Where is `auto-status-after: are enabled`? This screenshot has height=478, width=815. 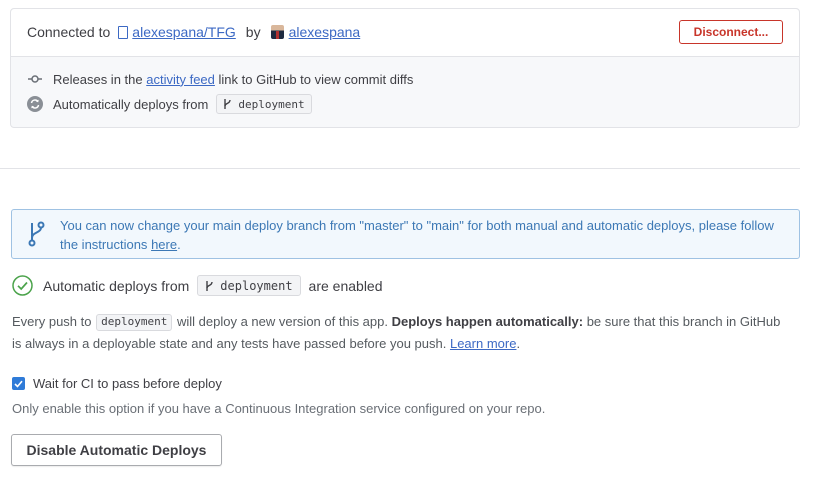 auto-status-after: are enabled is located at coordinates (345, 285).